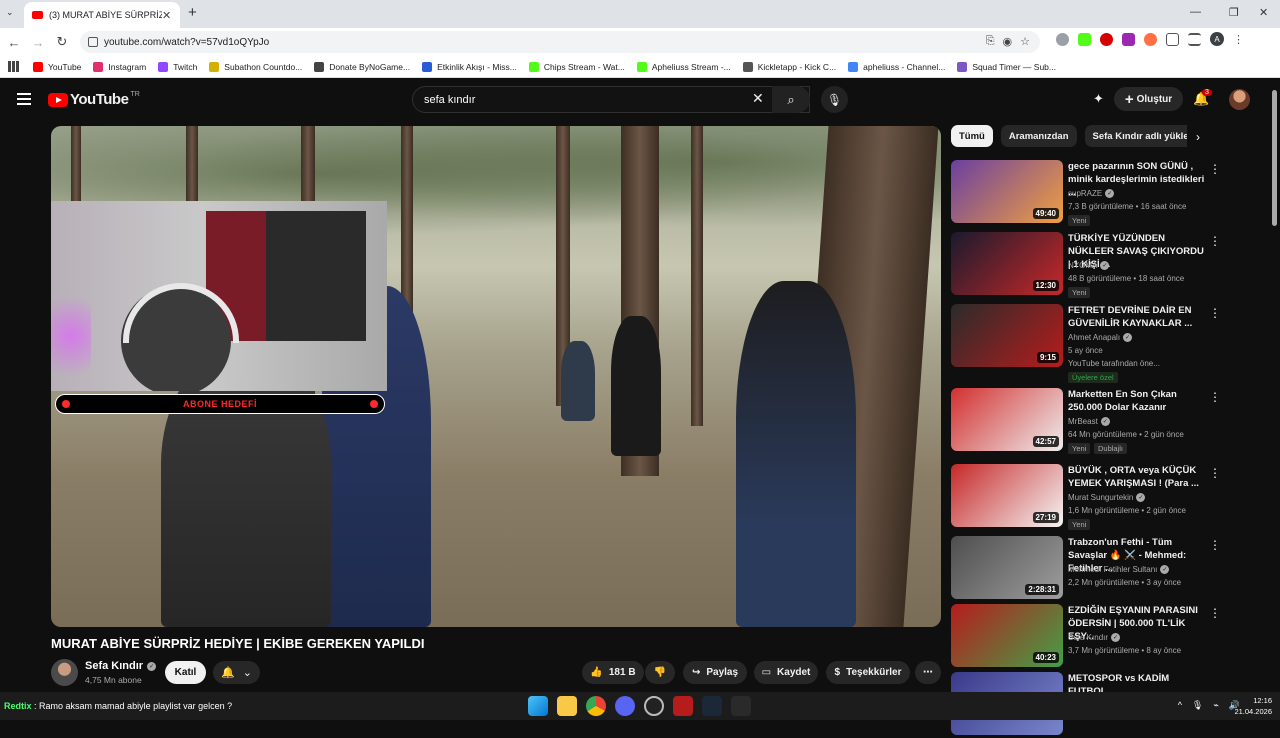  I want to click on filter-chip: Aramanızdan, so click(1038, 136).